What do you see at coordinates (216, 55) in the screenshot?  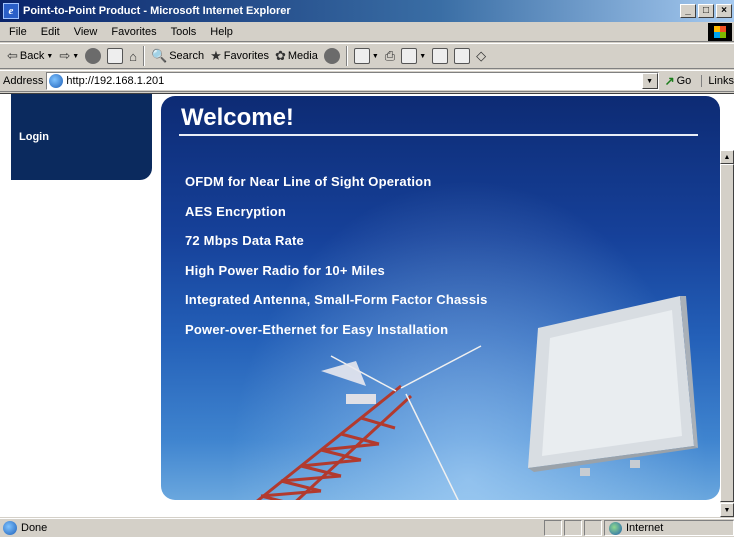 I see `favorites-icon: ★` at bounding box center [216, 55].